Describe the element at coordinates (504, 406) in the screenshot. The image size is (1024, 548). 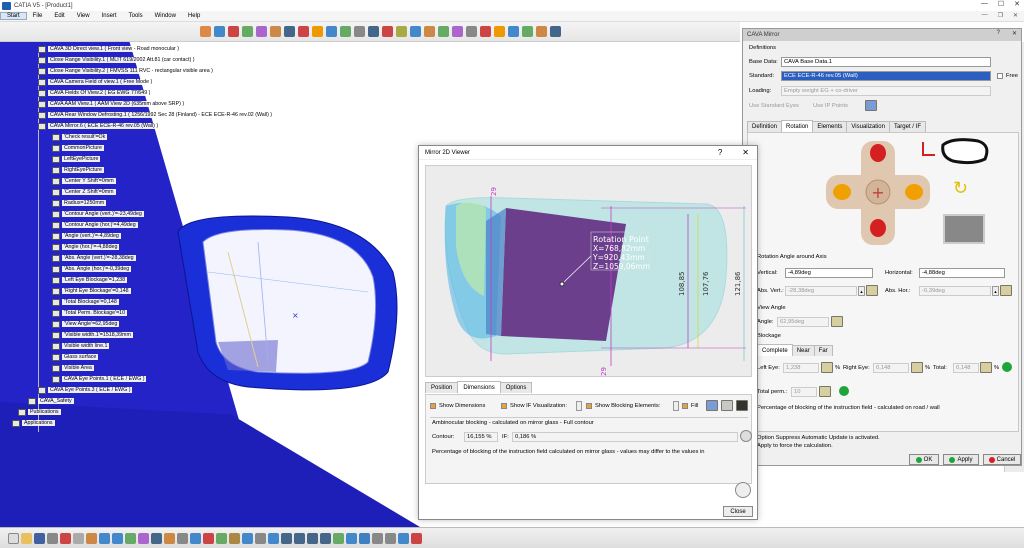
I see `show-if-checkbox` at that location.